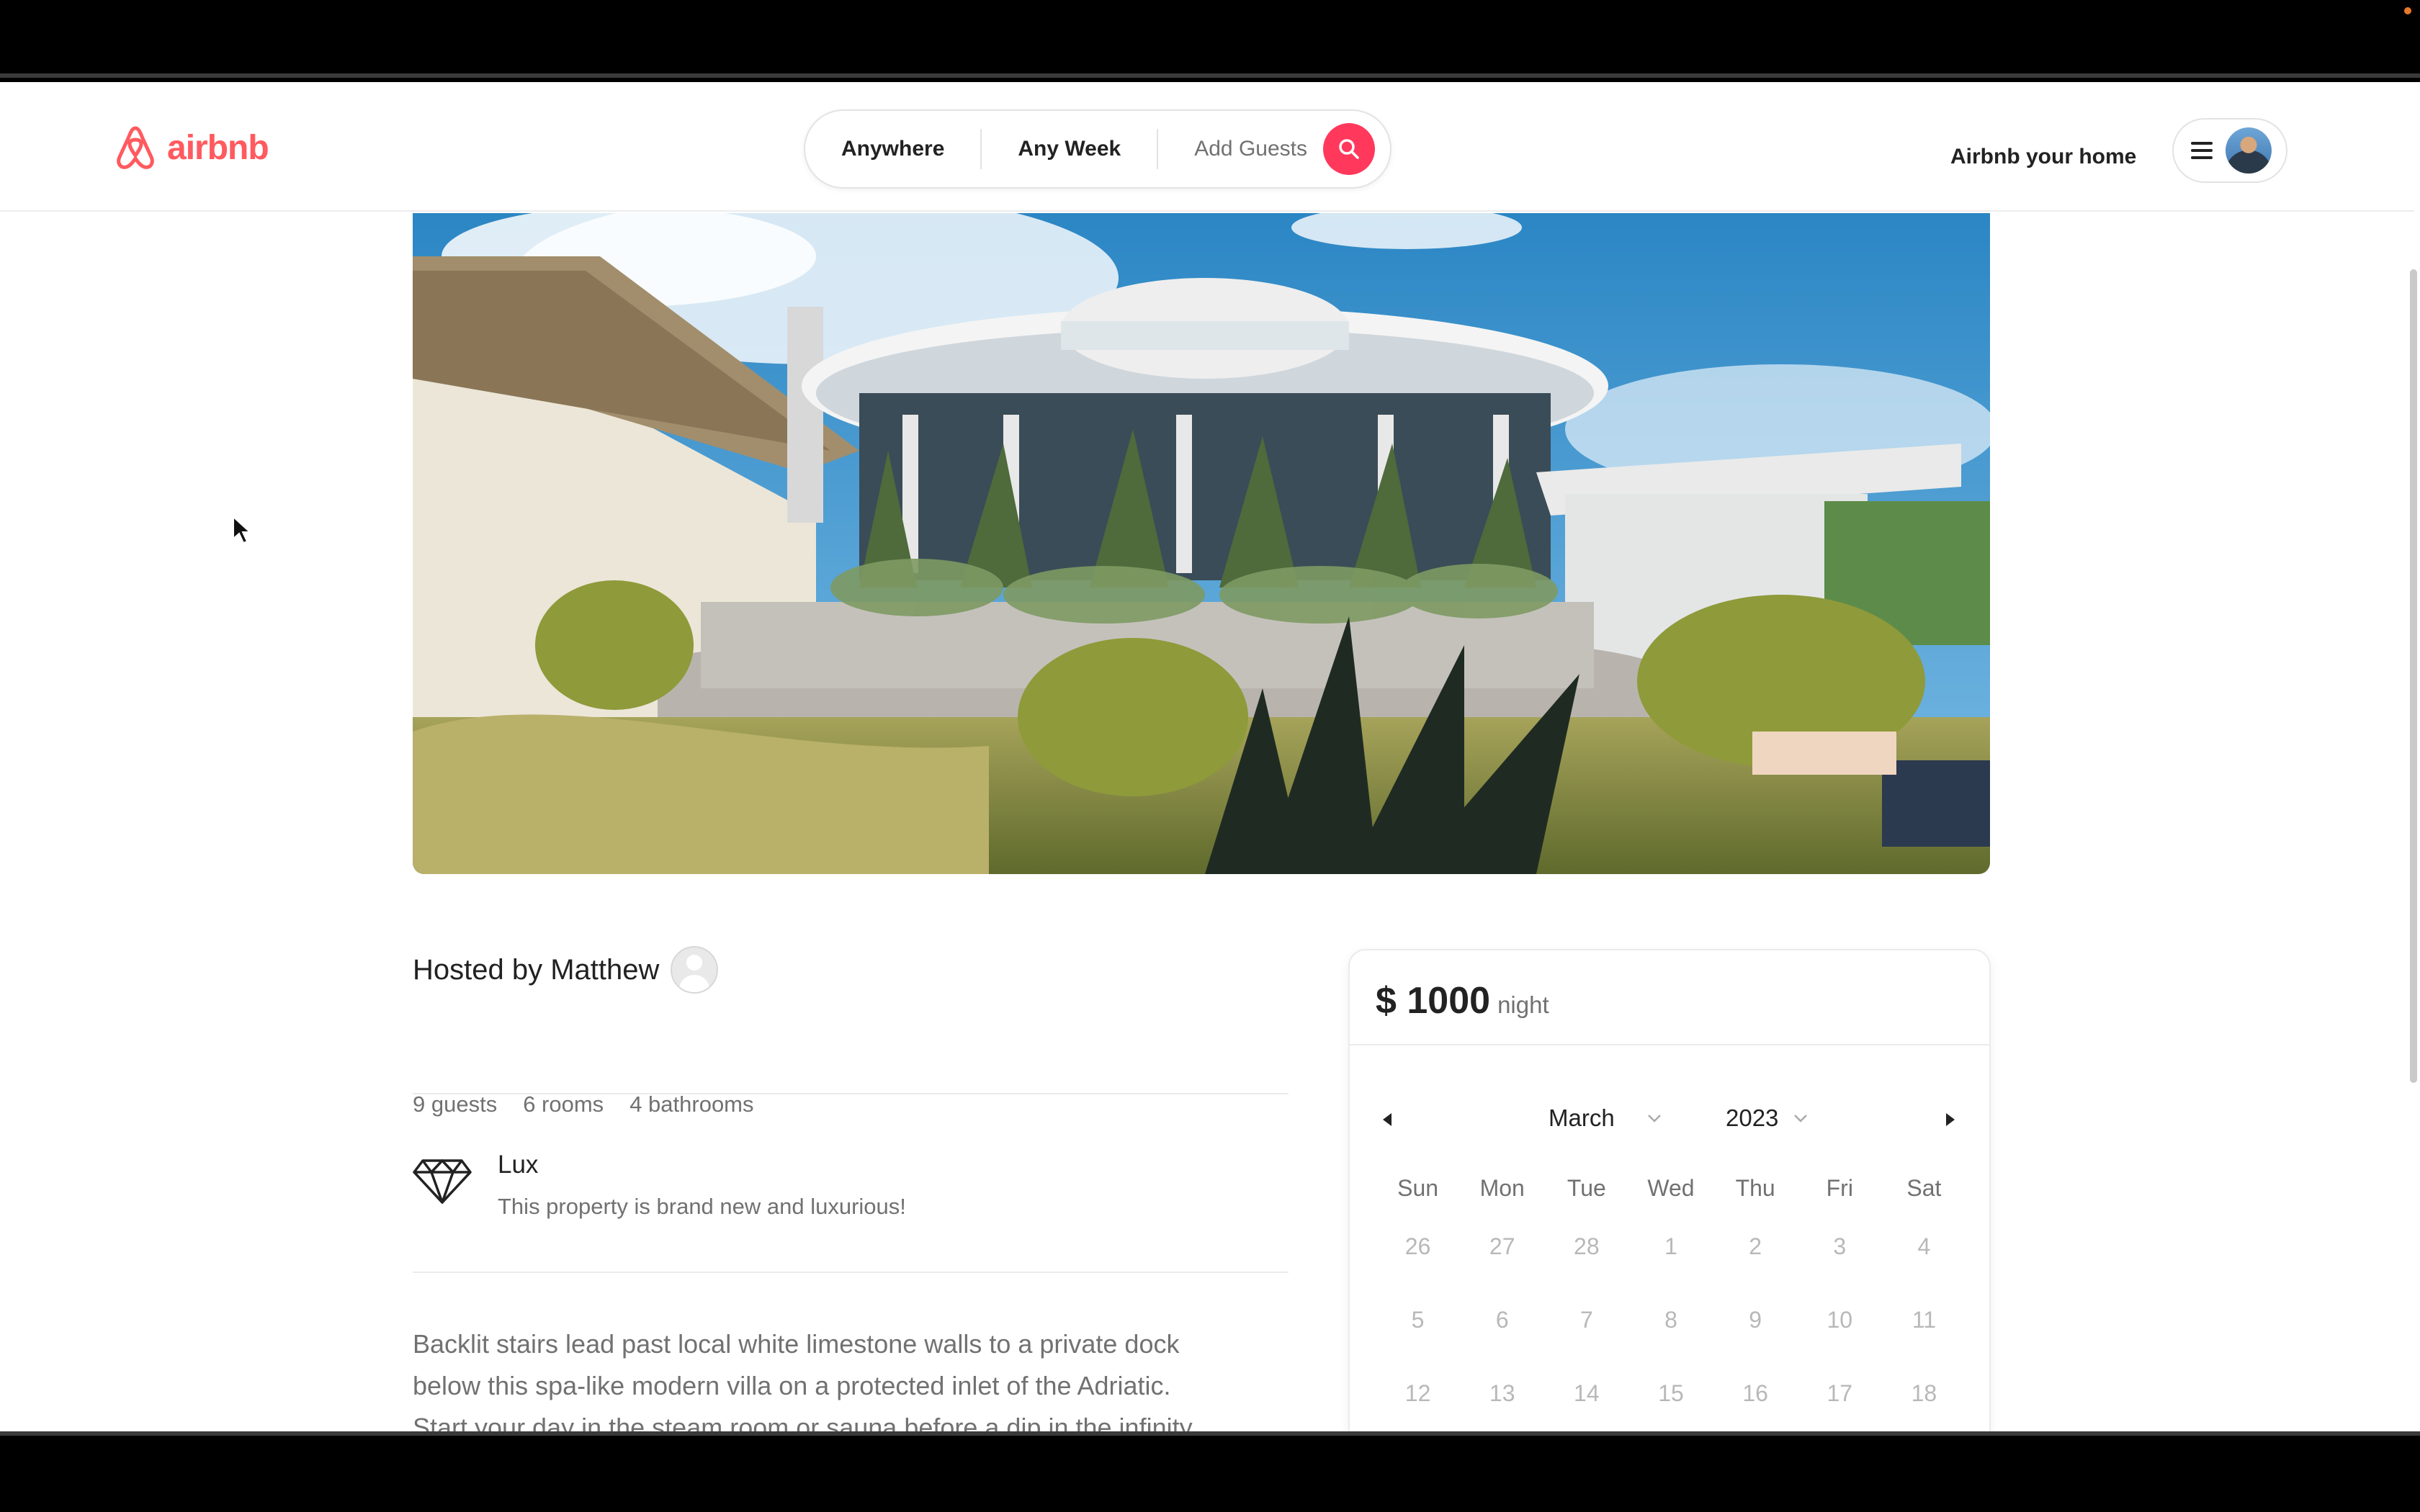  I want to click on hosted-by-title: Hosted by Matthew, so click(536, 969).